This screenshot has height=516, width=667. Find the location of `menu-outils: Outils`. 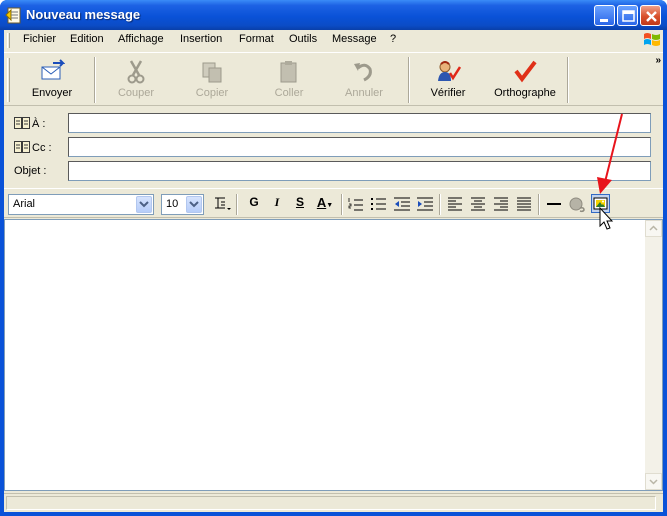

menu-outils: Outils is located at coordinates (303, 39).